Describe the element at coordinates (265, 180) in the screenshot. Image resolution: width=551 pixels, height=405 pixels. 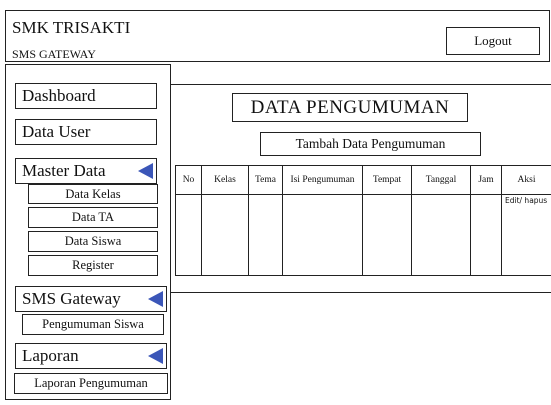
I see `column-header-tema: Tema` at that location.